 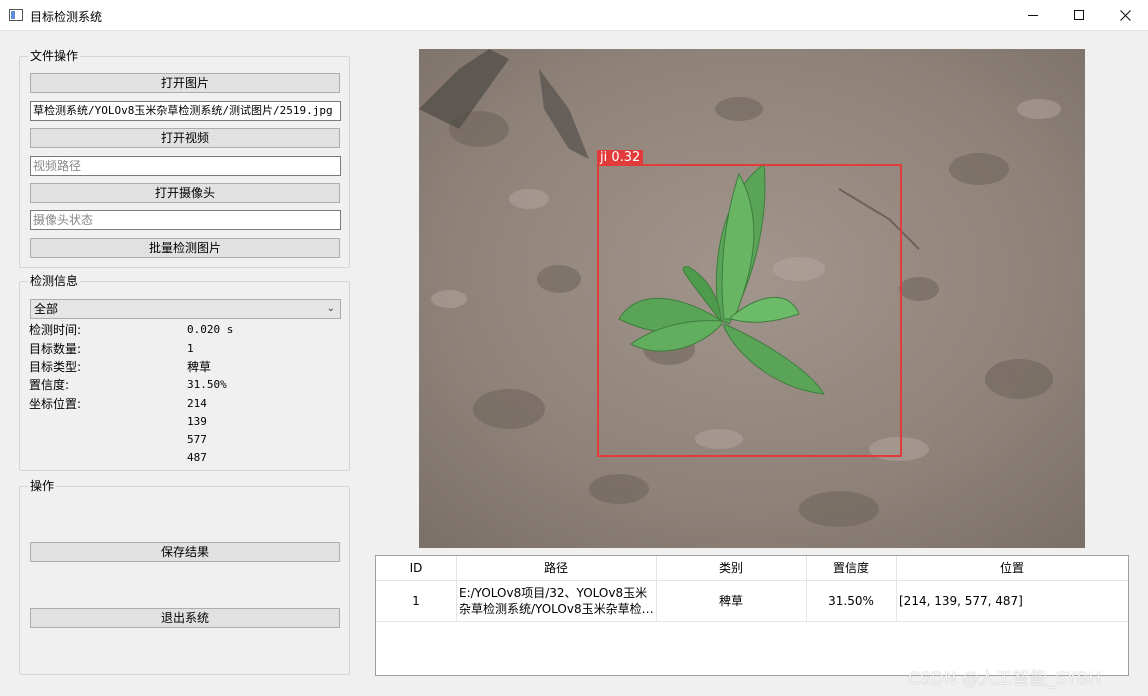 I want to click on cell-category: 稗草, so click(x=730, y=601).